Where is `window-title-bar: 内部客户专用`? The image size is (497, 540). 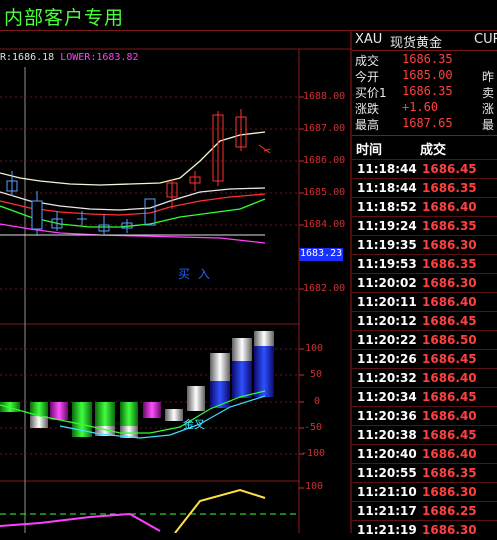 window-title-bar: 内部客户专用 is located at coordinates (248, 15).